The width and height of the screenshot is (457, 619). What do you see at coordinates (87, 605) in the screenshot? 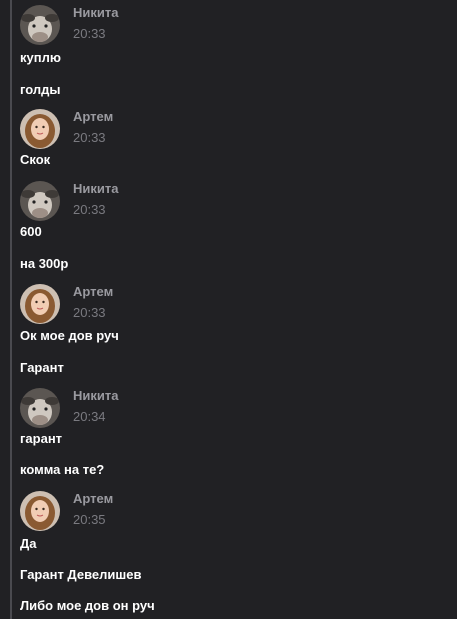
I see `message-text: Либо мое дов он руч` at bounding box center [87, 605].